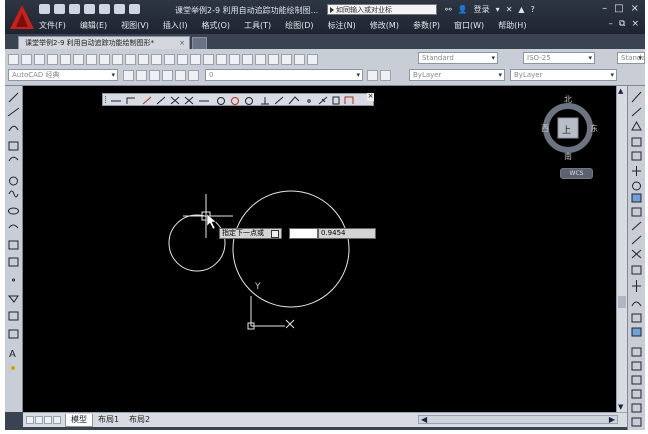 The image size is (648, 434). Describe the element at coordinates (234, 59) in the screenshot. I see `properties-icon` at that location.